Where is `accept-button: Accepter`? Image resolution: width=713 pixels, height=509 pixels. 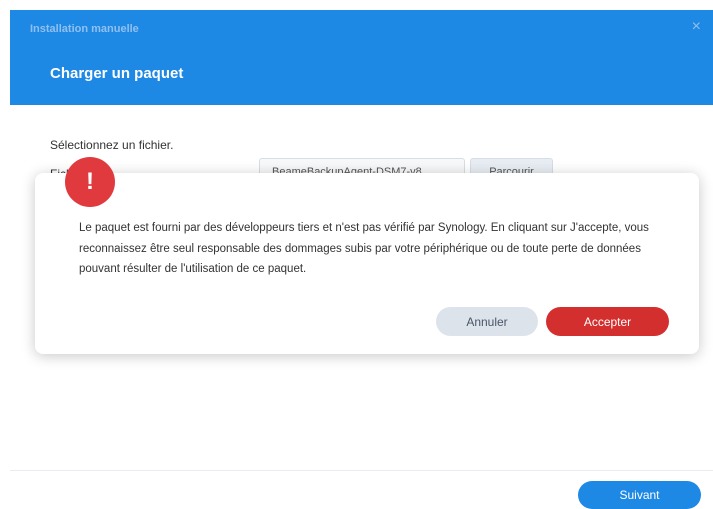 accept-button: Accepter is located at coordinates (607, 321).